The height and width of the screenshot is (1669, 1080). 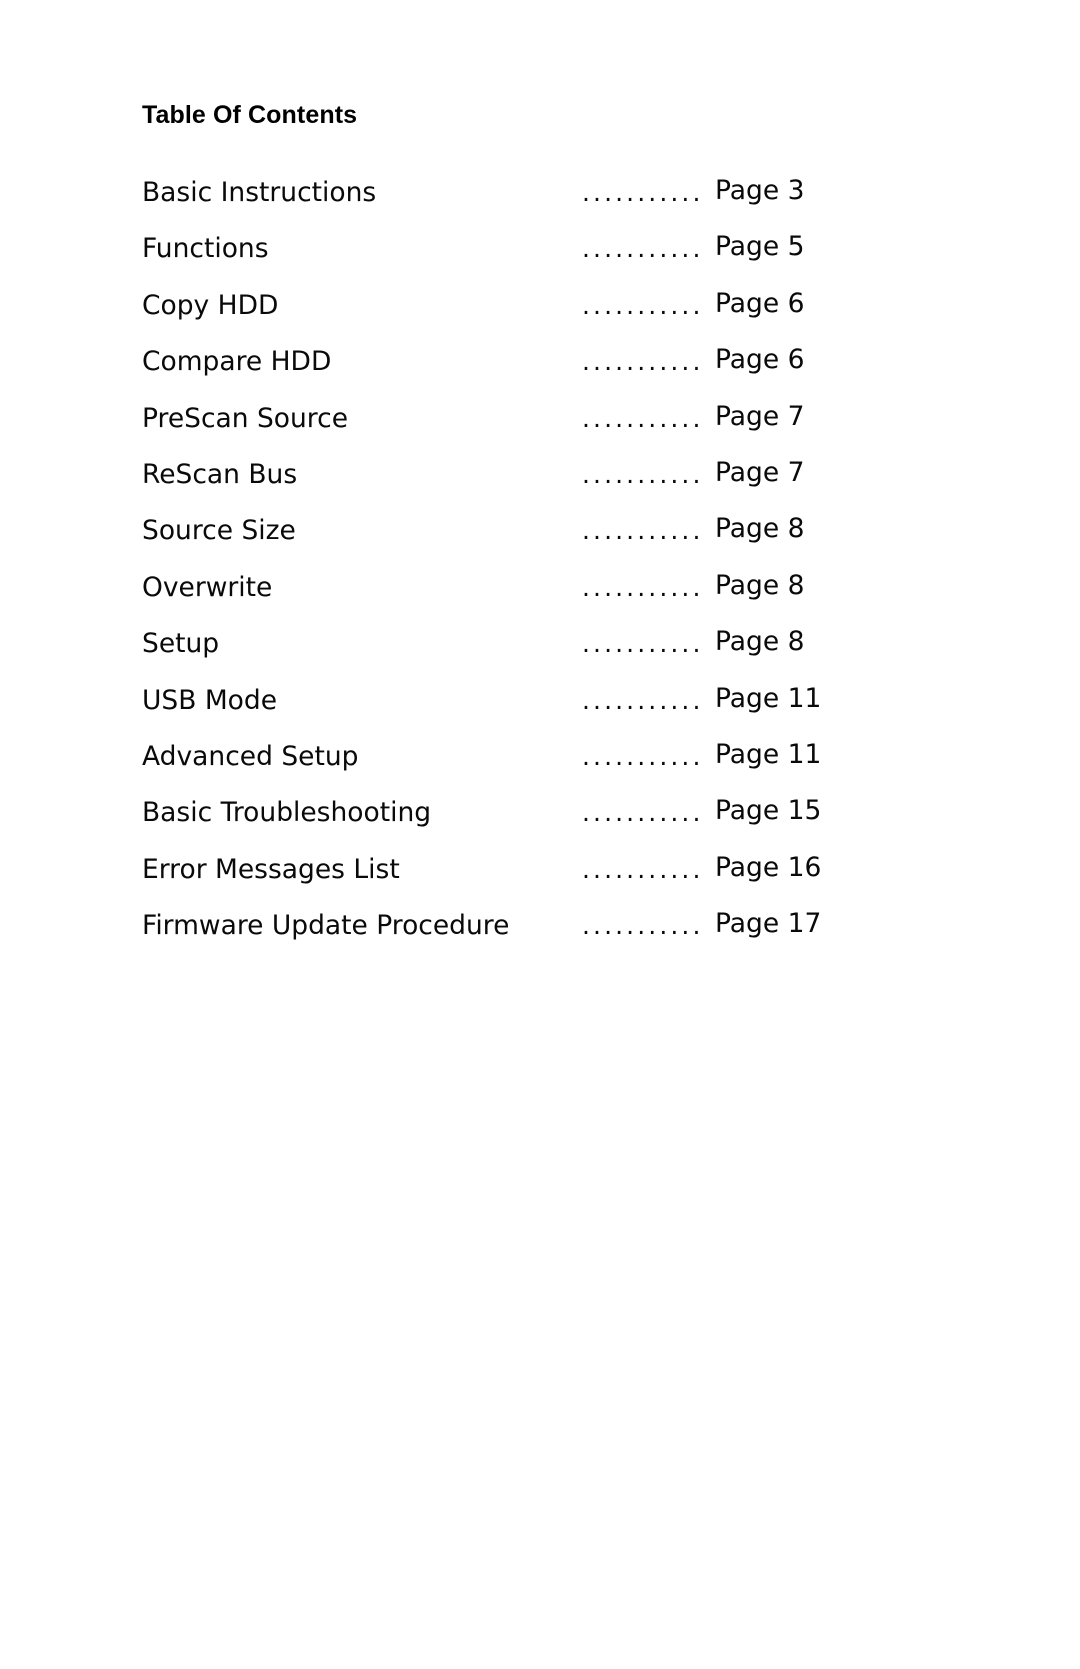 What do you see at coordinates (259, 192) in the screenshot?
I see `toc-entry-label: Basic Instructions` at bounding box center [259, 192].